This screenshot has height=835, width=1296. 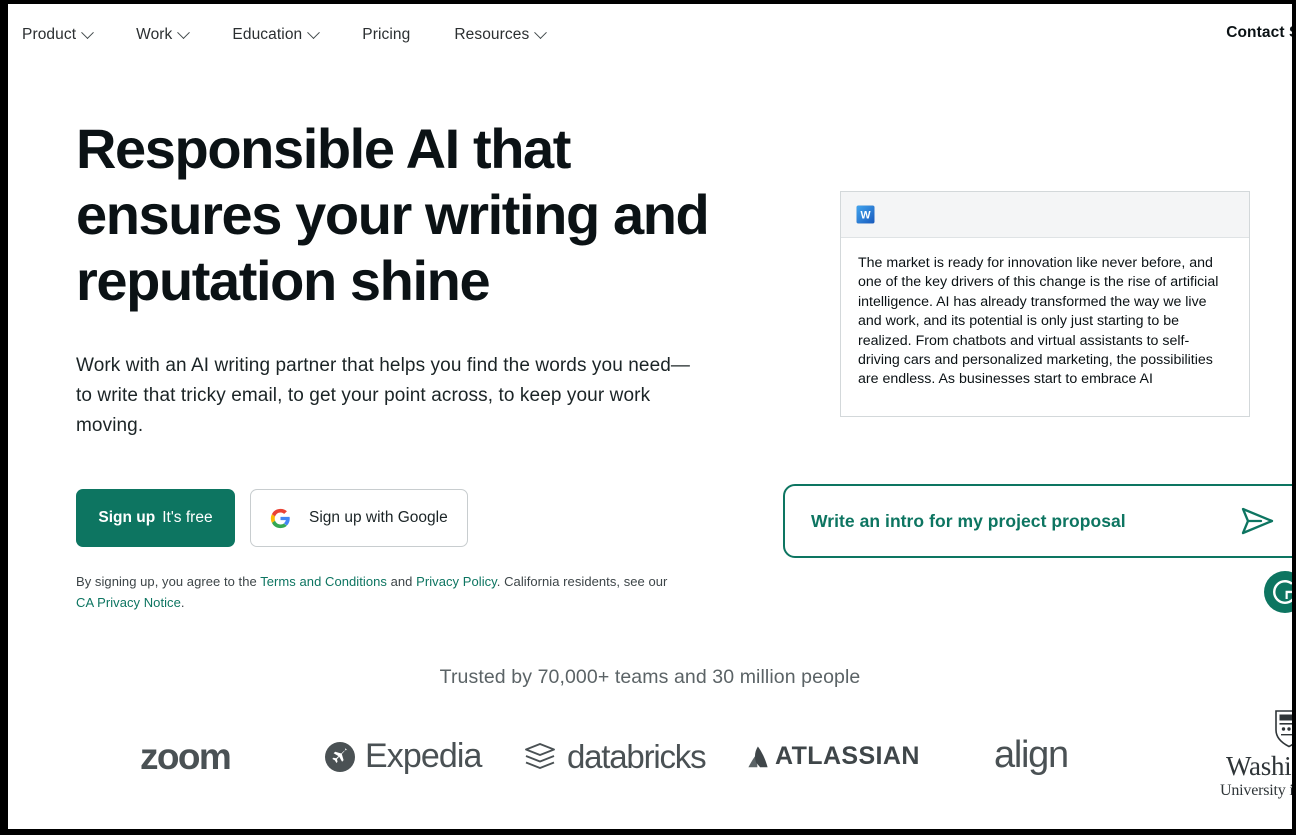 I want to click on nav-links-group: Product Work Education Pricing Resources, so click(x=305, y=35).